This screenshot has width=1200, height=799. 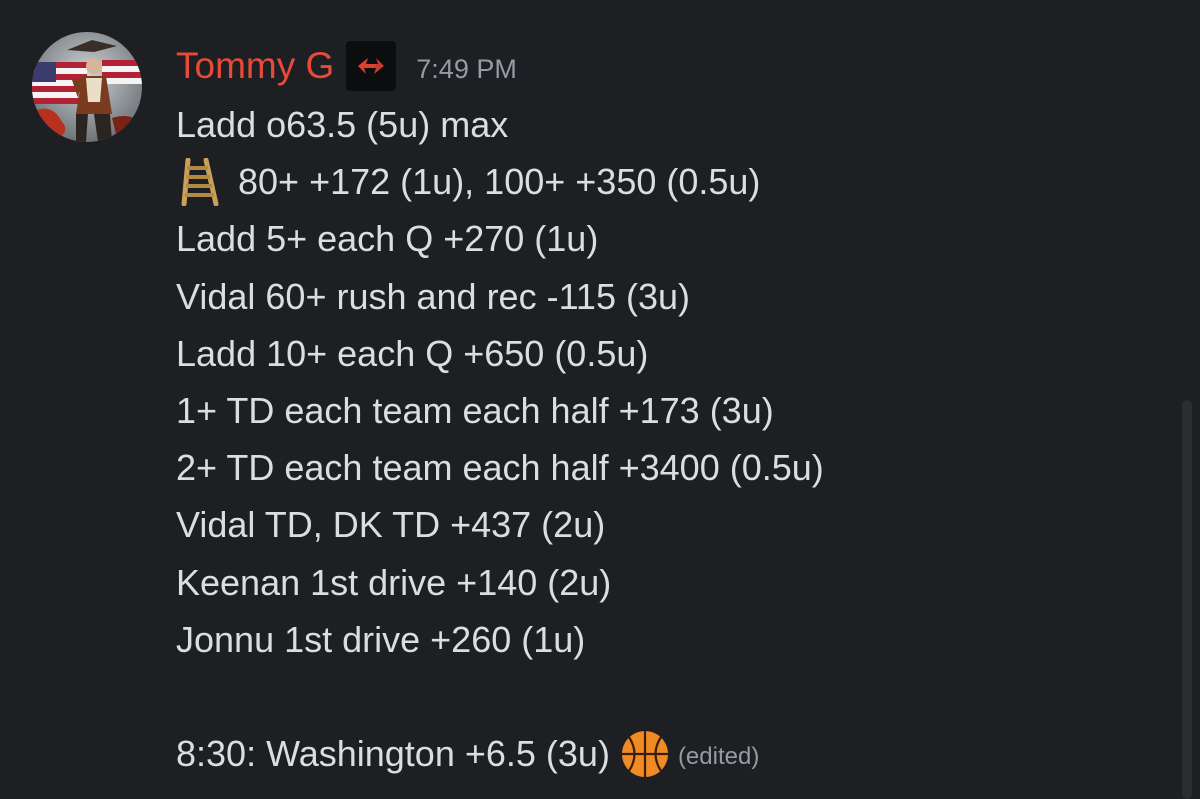 What do you see at coordinates (500, 468) in the screenshot?
I see `message-line: 2+ TD each team each half +3400 (0.5u)` at bounding box center [500, 468].